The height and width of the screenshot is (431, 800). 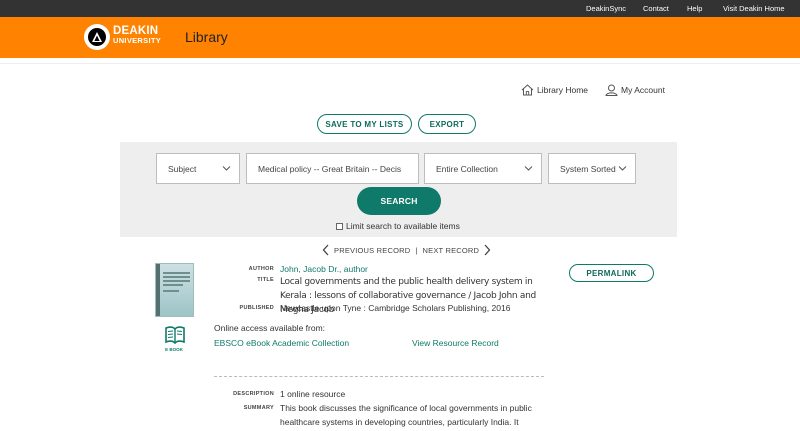 What do you see at coordinates (400, 61) in the screenshot?
I see `header-spacer` at bounding box center [400, 61].